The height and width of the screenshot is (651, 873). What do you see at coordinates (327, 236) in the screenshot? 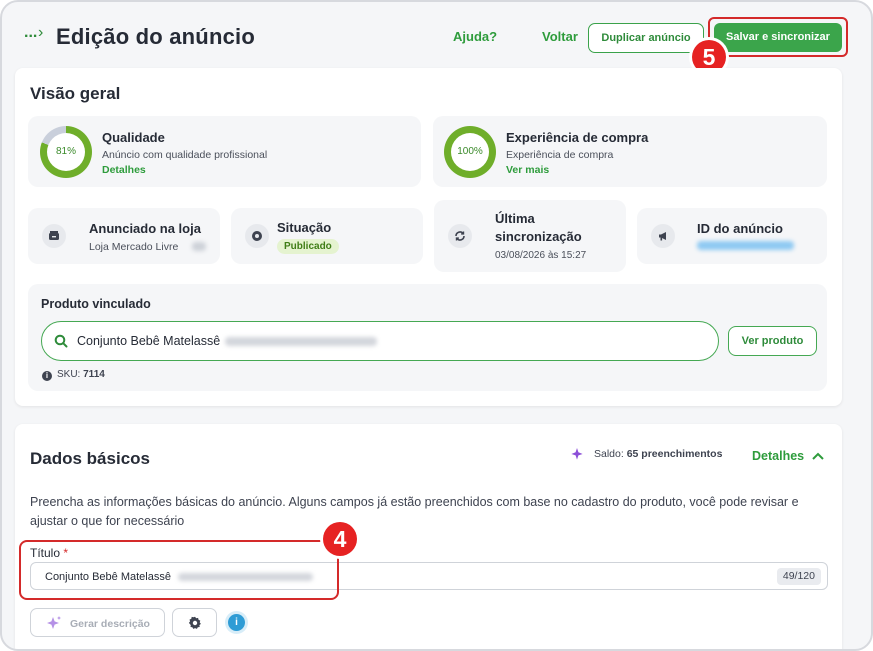
I see `status-tile: Situação Publicado` at bounding box center [327, 236].